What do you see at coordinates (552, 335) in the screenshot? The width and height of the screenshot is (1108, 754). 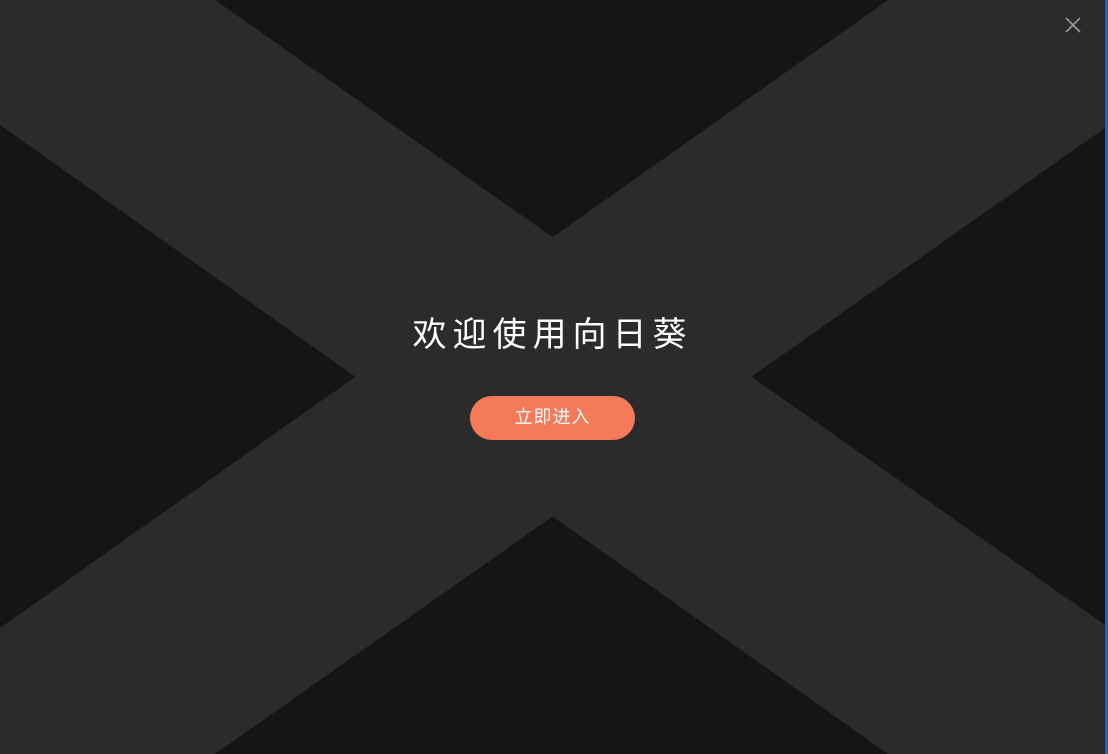 I see `welcome-title: 欢迎使用向日葵` at bounding box center [552, 335].